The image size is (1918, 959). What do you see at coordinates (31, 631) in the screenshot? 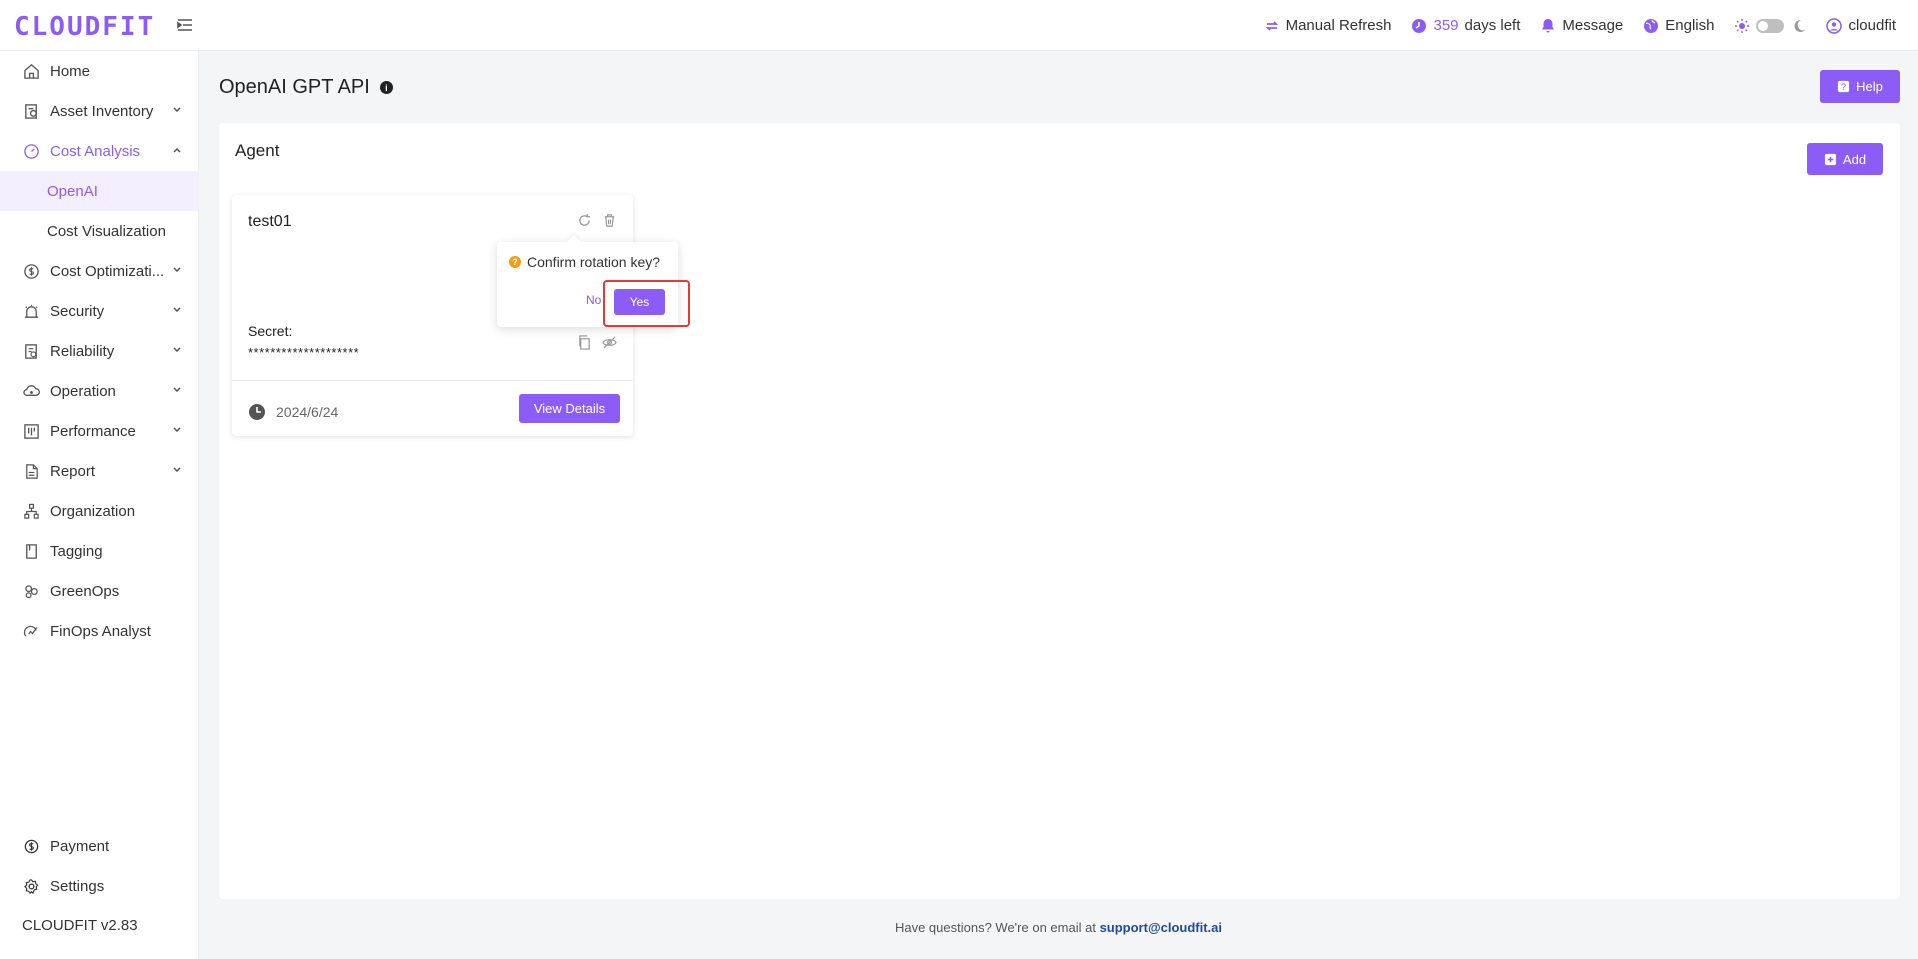
I see `analyst-icon` at bounding box center [31, 631].